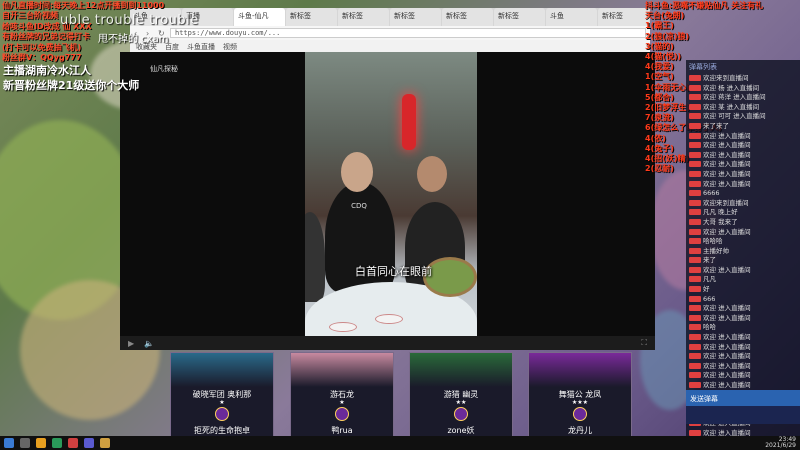  What do you see at coordinates (222, 430) in the screenshot?
I see `card-username: 拒死的生命抱卓` at bounding box center [222, 430].